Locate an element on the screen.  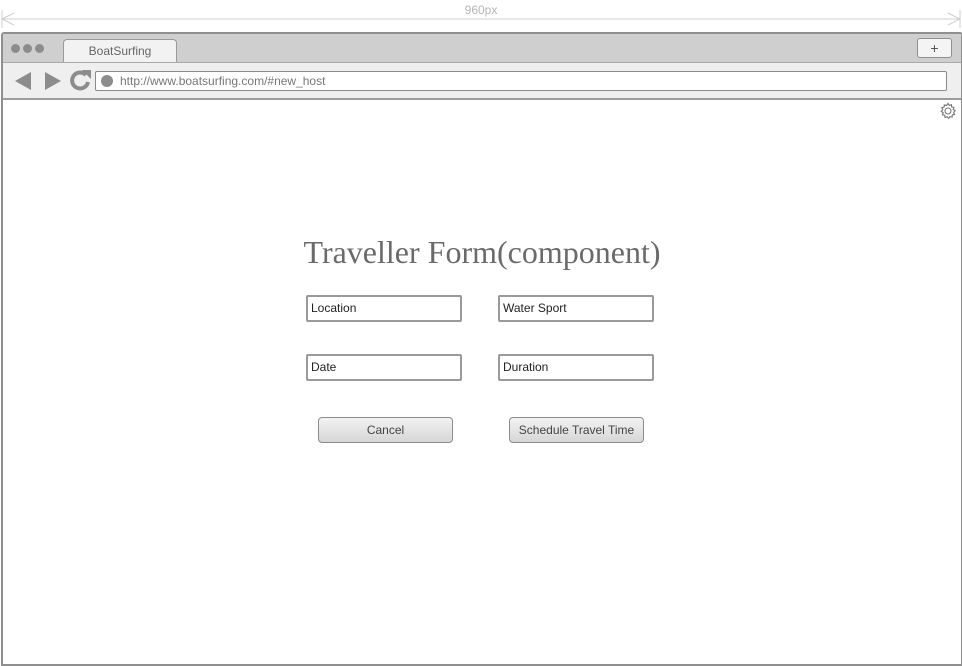
browser-tab-title: BoatSurfing is located at coordinates (120, 51).